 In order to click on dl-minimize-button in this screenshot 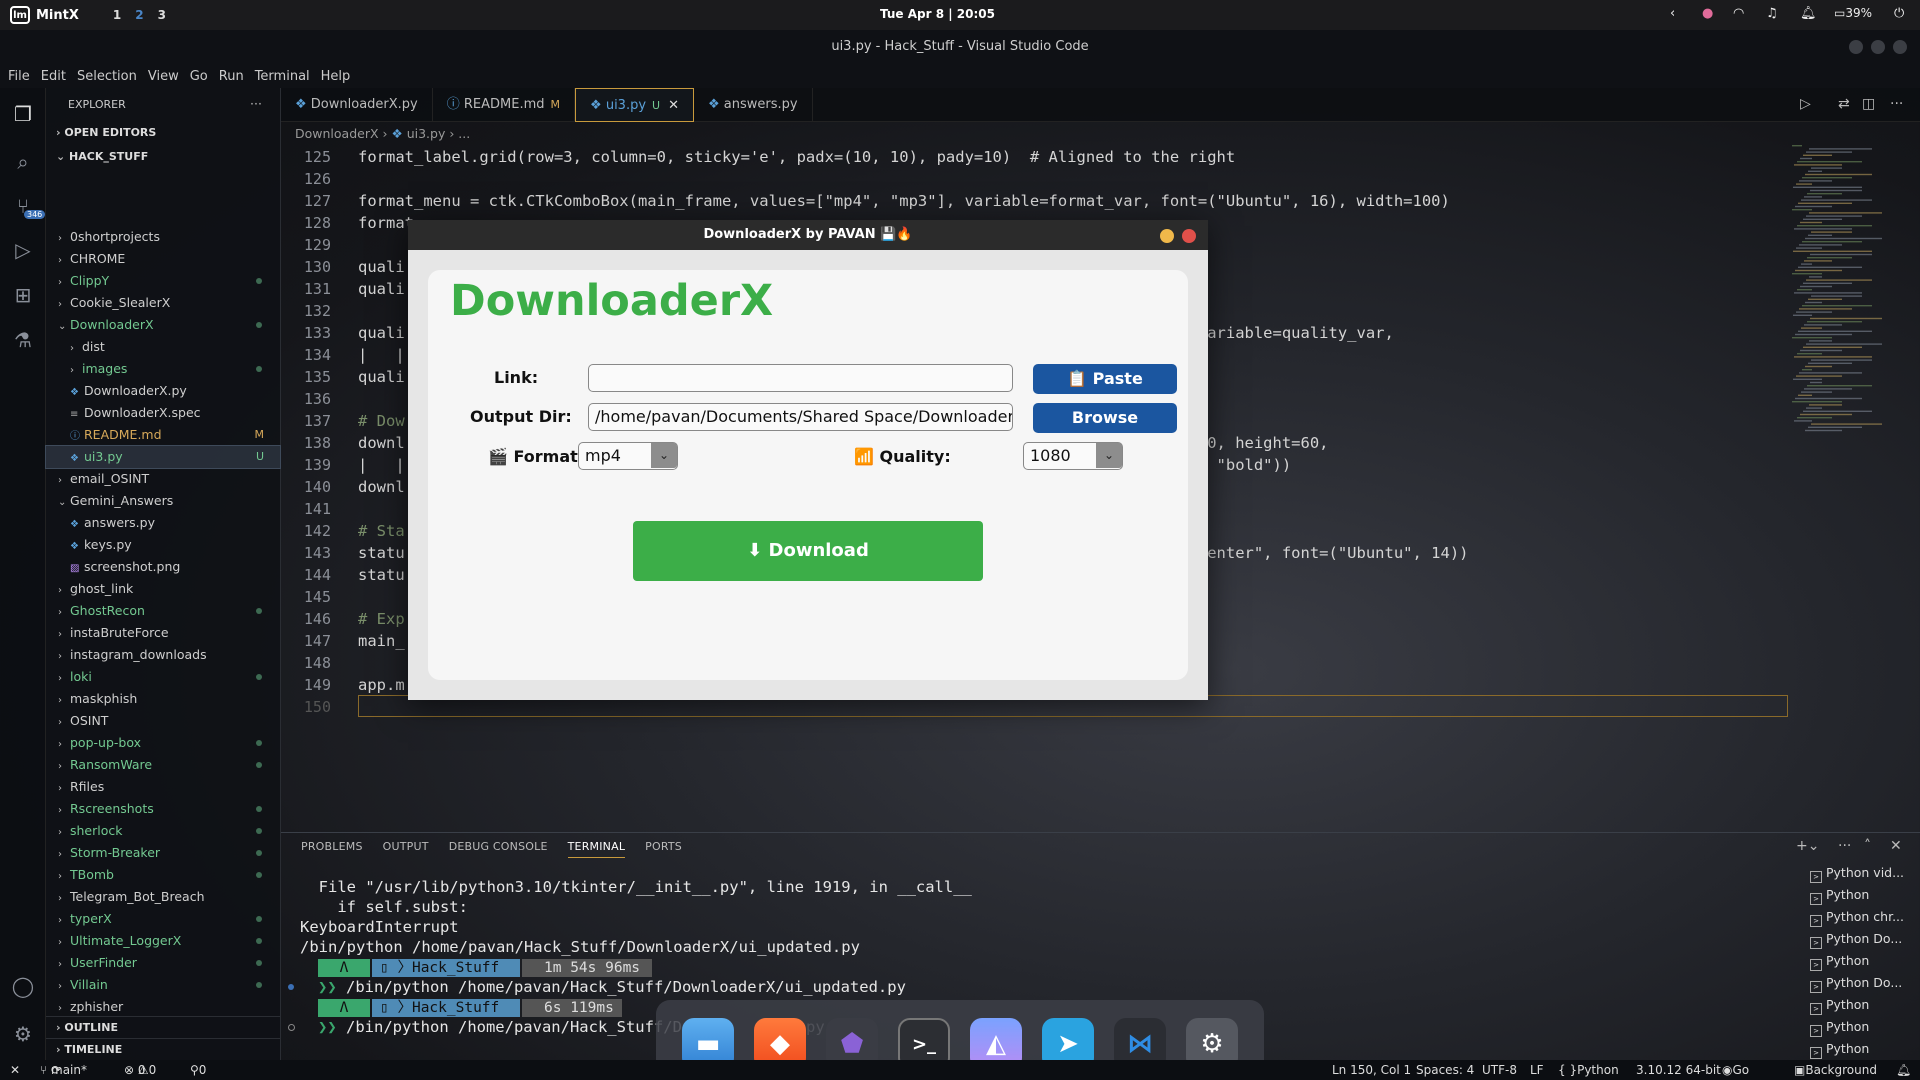, I will do `click(1167, 236)`.